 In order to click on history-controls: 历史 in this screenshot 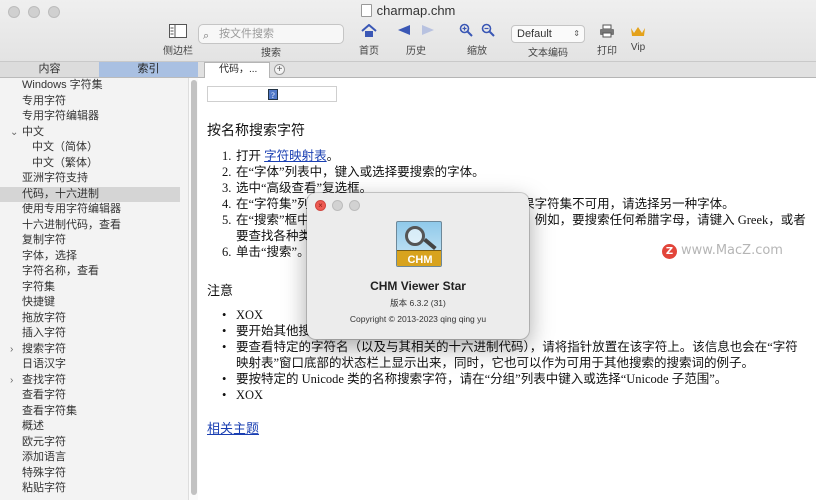, I will do `click(416, 39)`.